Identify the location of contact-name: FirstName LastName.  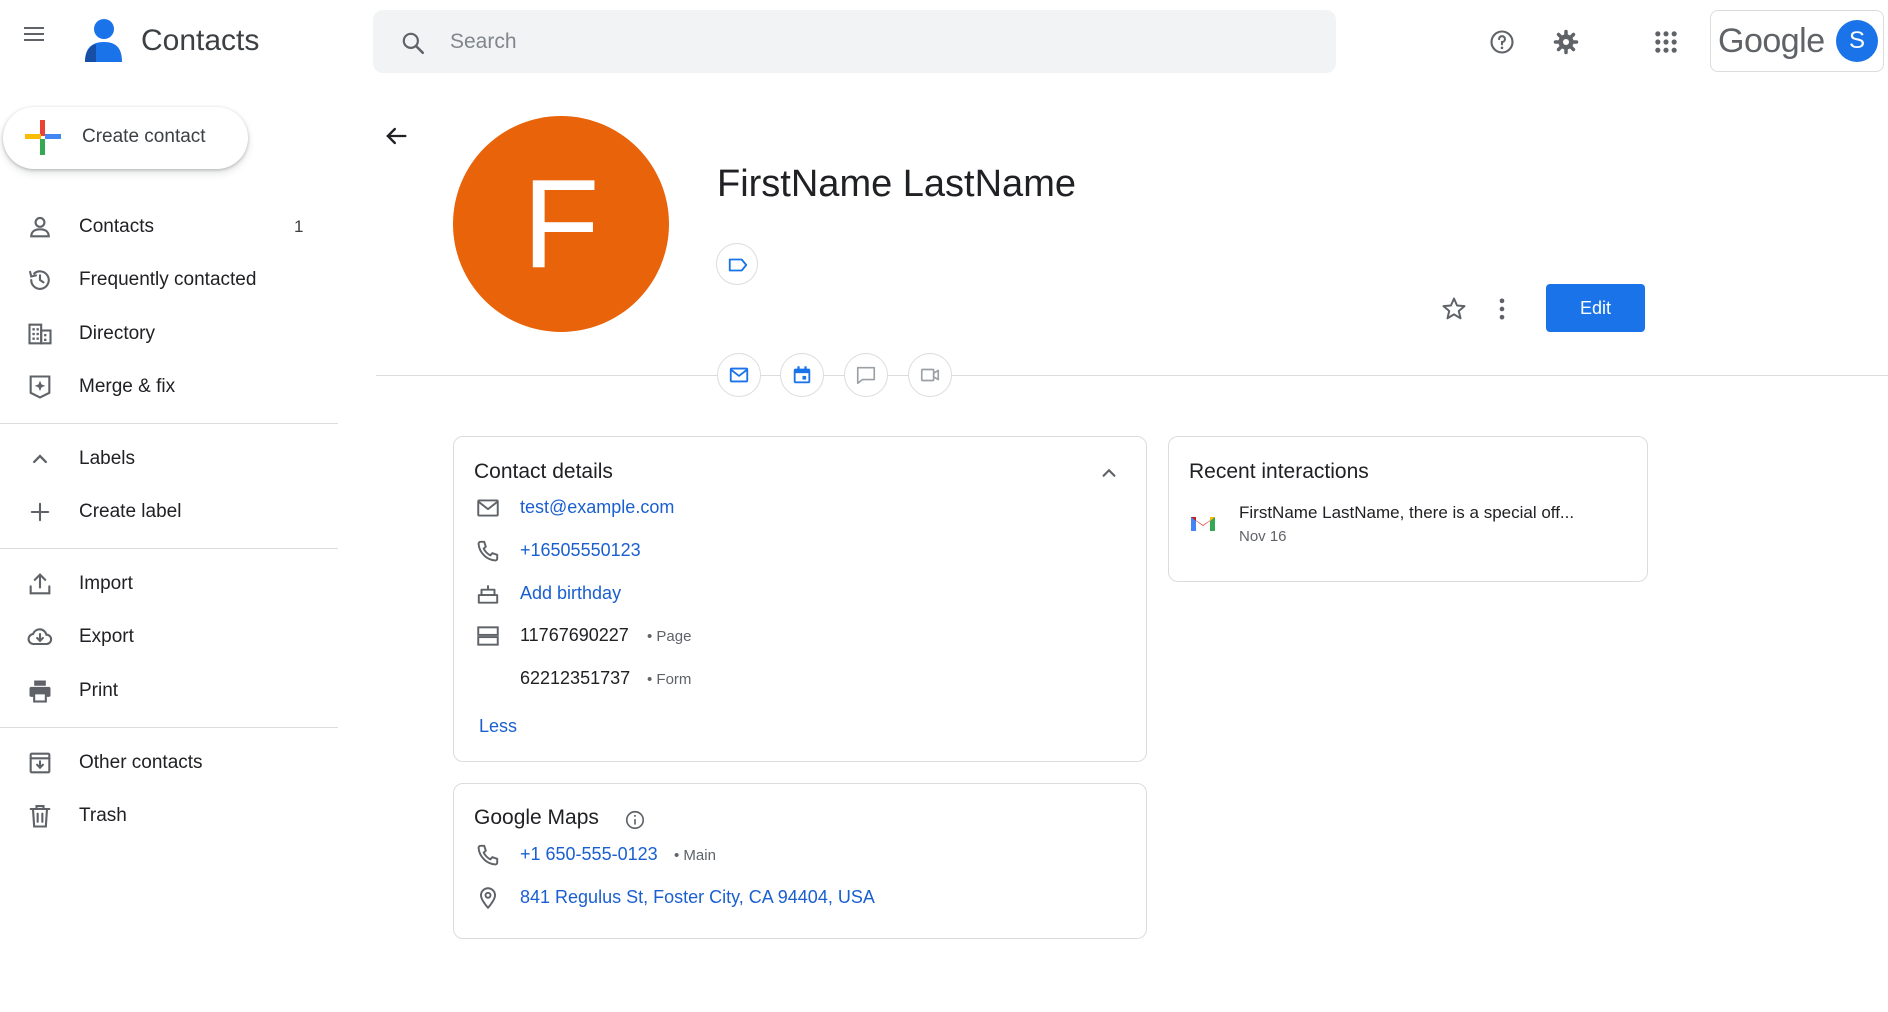
(896, 184).